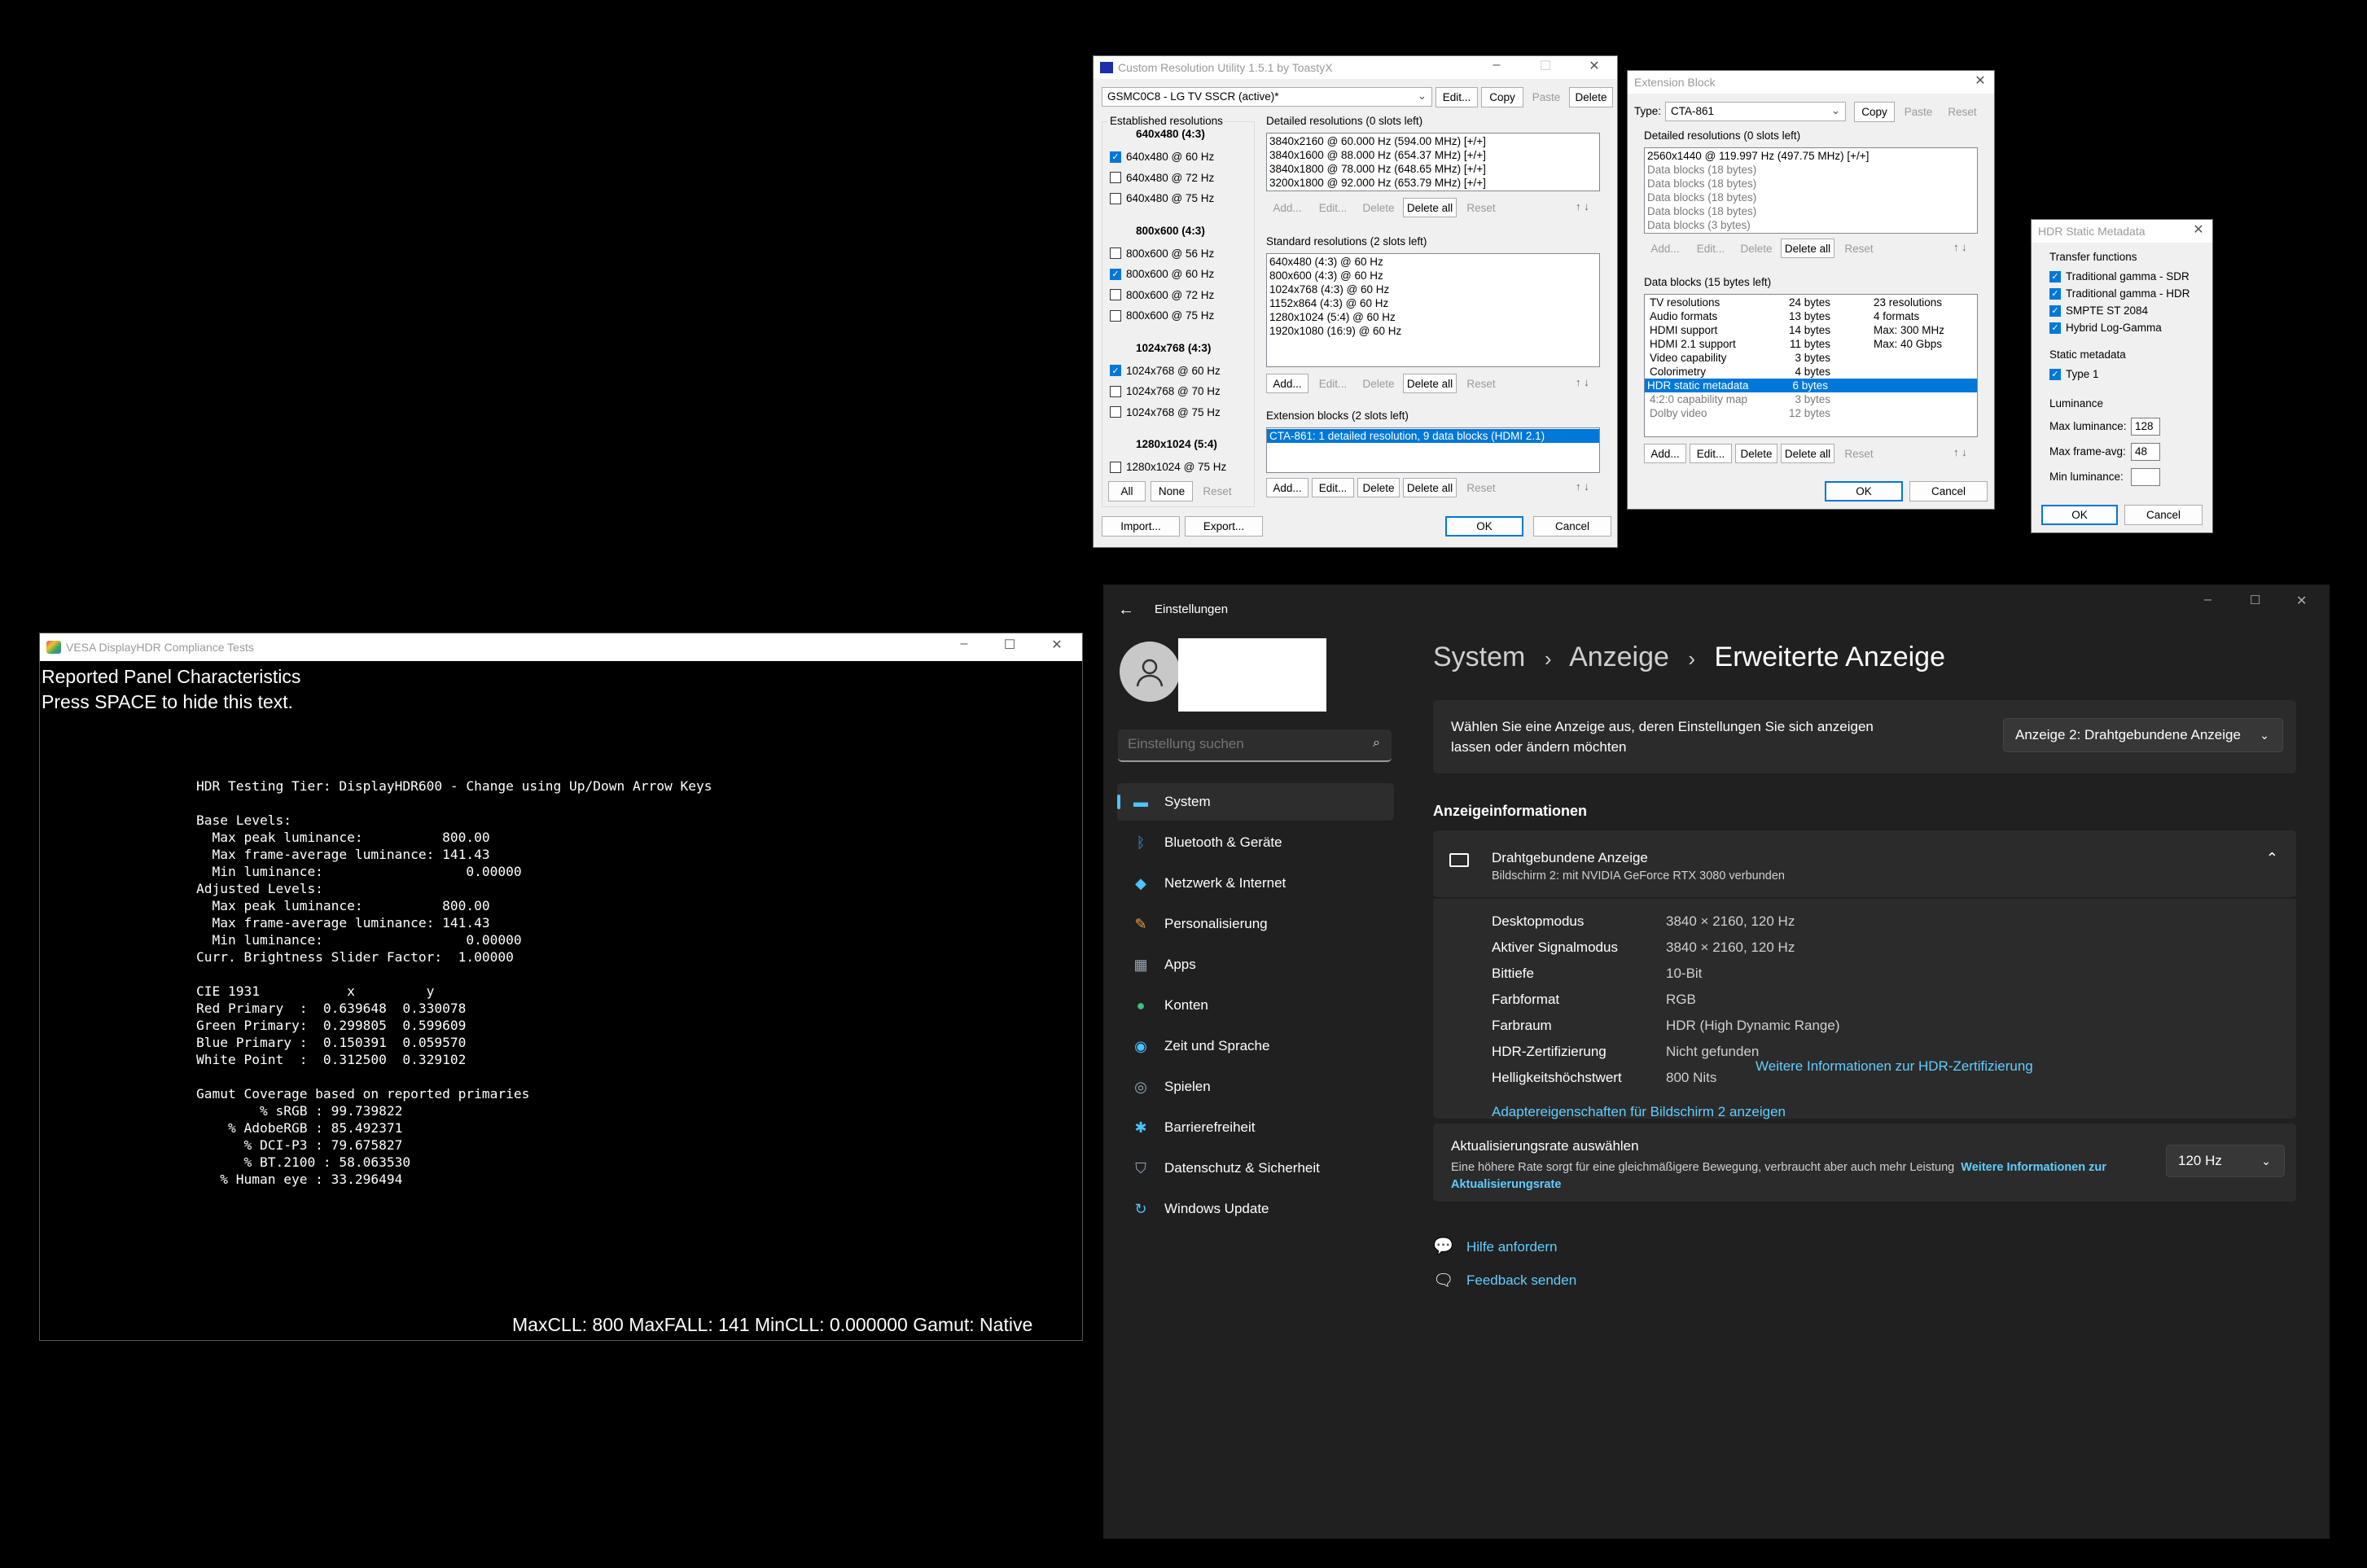  What do you see at coordinates (1433, 331) in the screenshot?
I see `list-item: 1920x1080 (16:9) @ 60 Hz` at bounding box center [1433, 331].